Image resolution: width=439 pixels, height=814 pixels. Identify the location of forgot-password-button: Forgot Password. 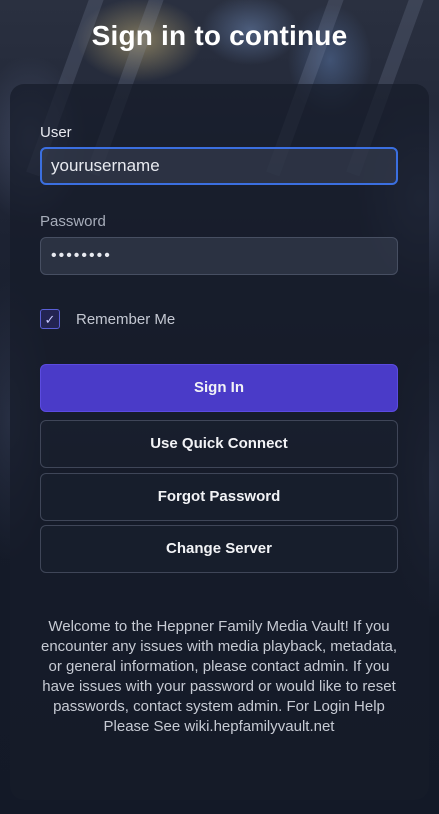
(219, 497).